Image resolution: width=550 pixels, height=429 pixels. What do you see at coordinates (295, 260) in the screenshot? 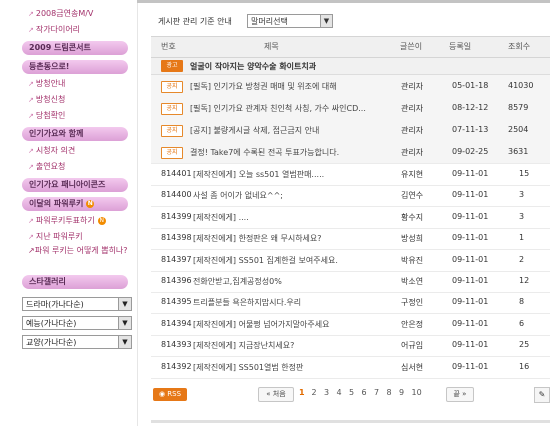
I see `post-title: [제작진에게] SS501 집계한걸 보여주세요.` at bounding box center [295, 260].